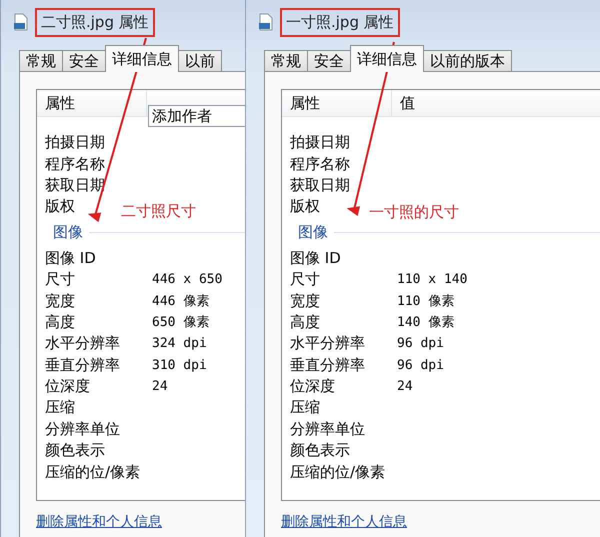  I want to click on annotation-label: 二寸照尺寸, so click(158, 211).